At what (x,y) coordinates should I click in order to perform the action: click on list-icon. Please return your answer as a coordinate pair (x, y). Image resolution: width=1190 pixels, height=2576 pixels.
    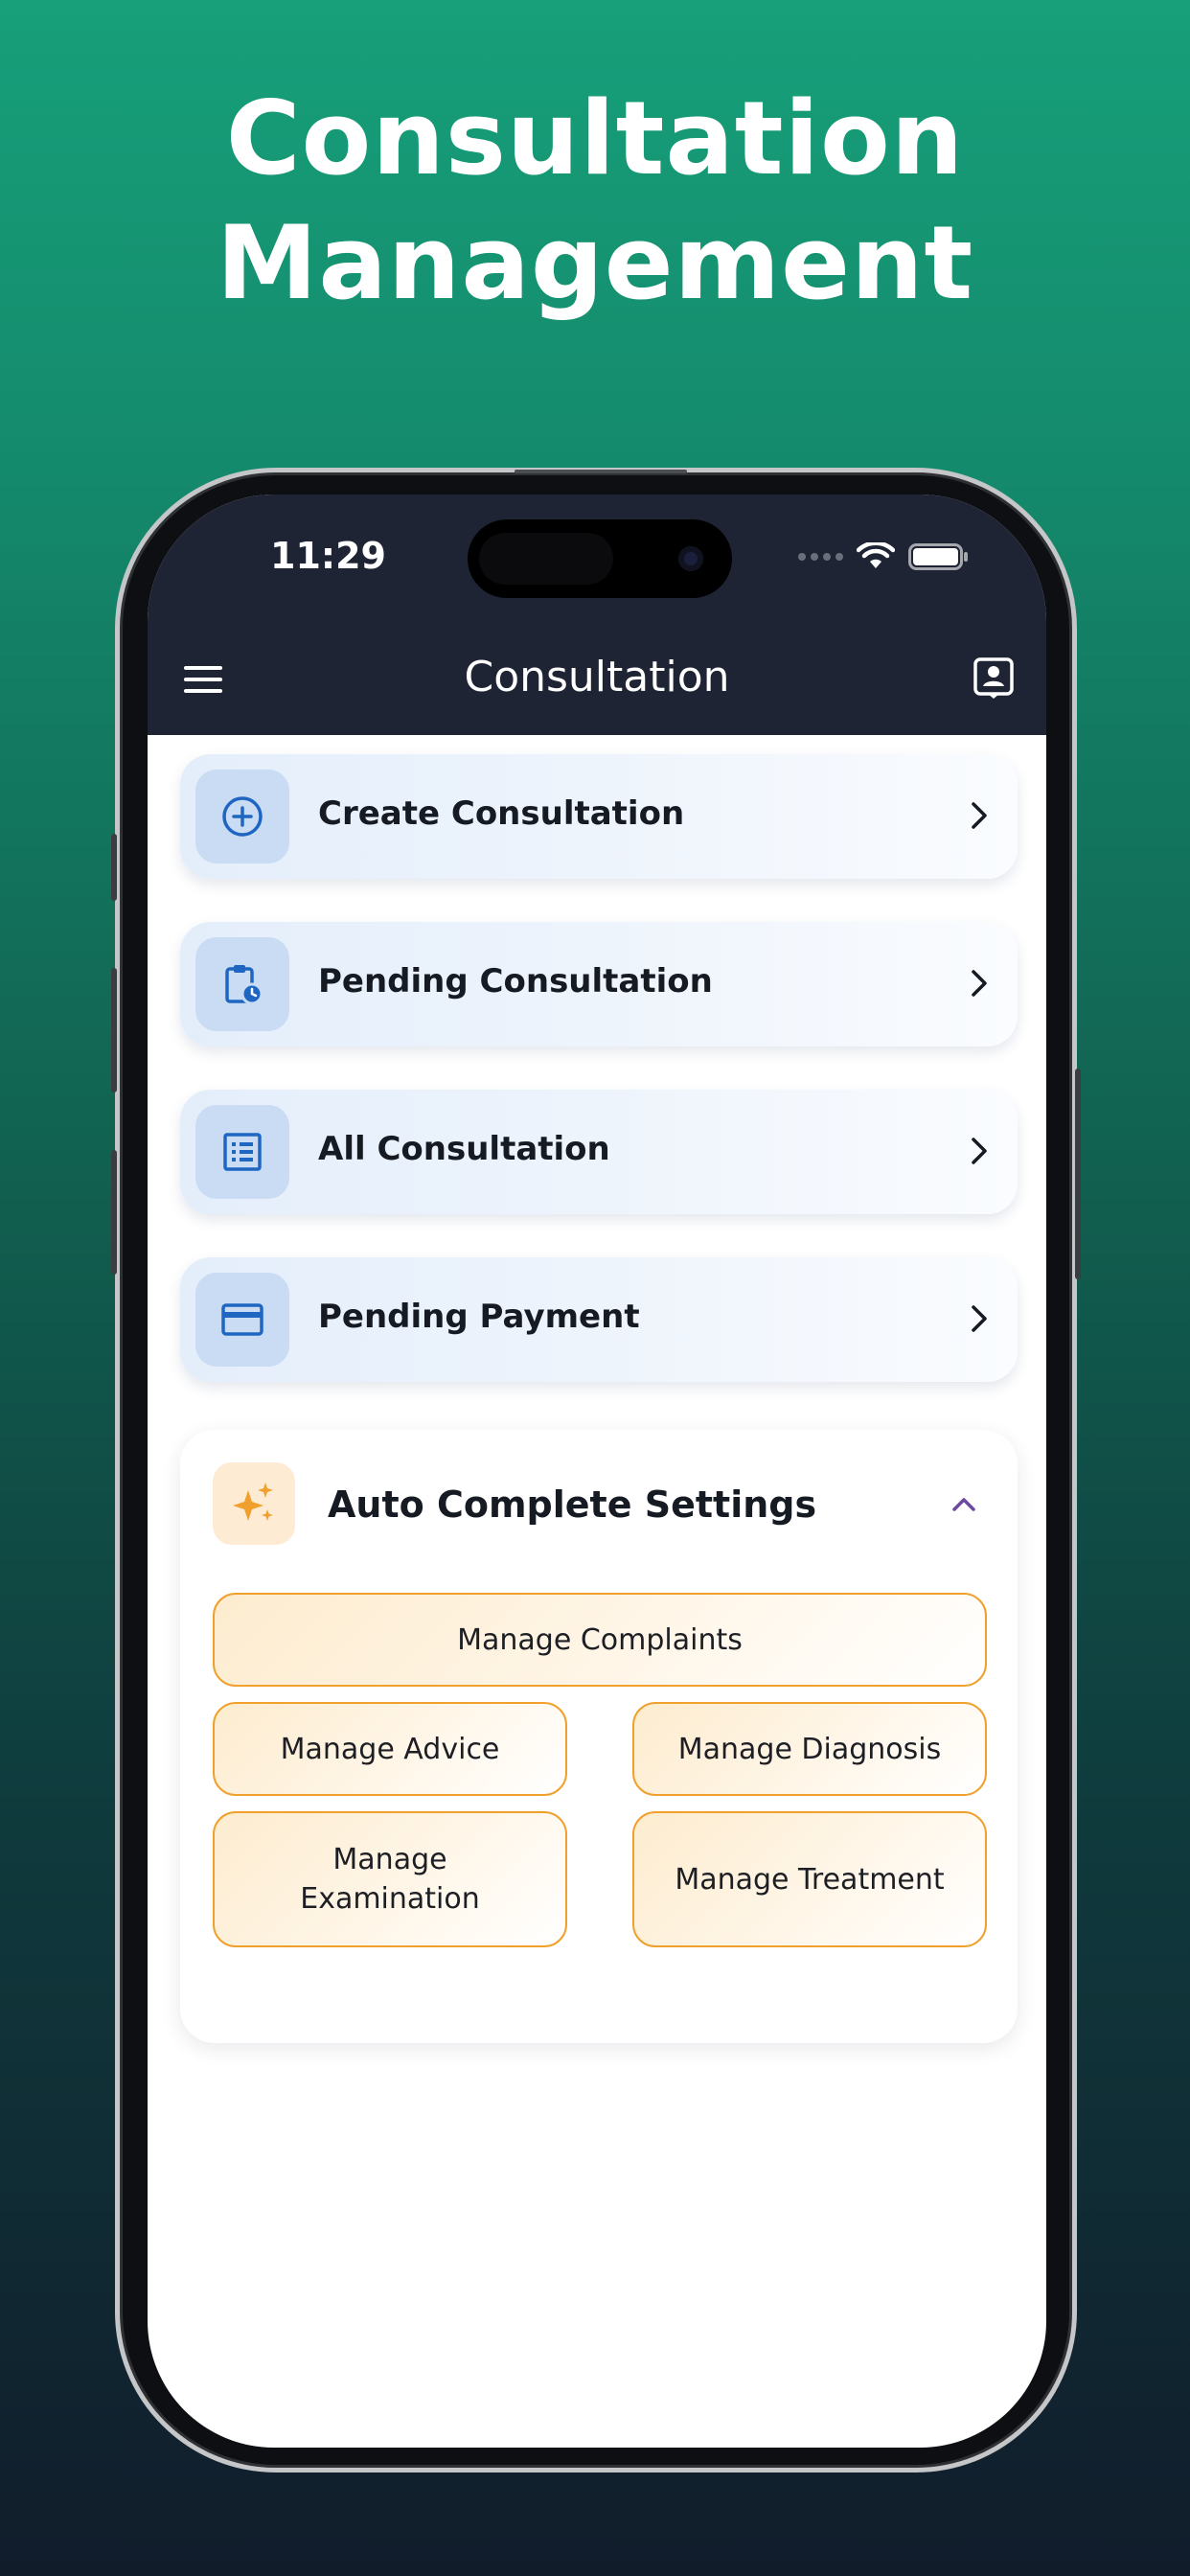
    Looking at the image, I should click on (243, 1152).